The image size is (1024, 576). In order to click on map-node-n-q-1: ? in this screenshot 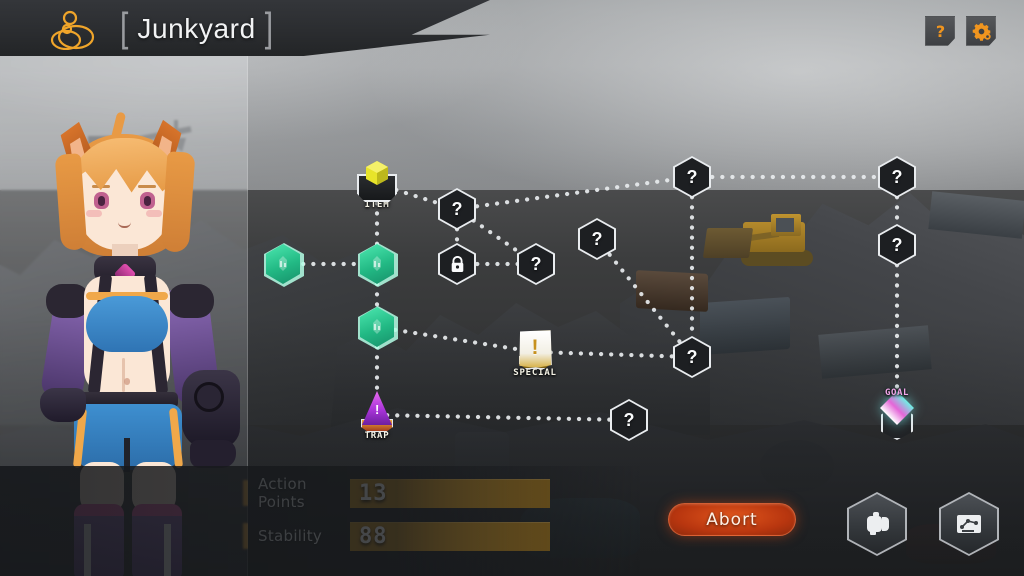, I will do `click(457, 209)`.